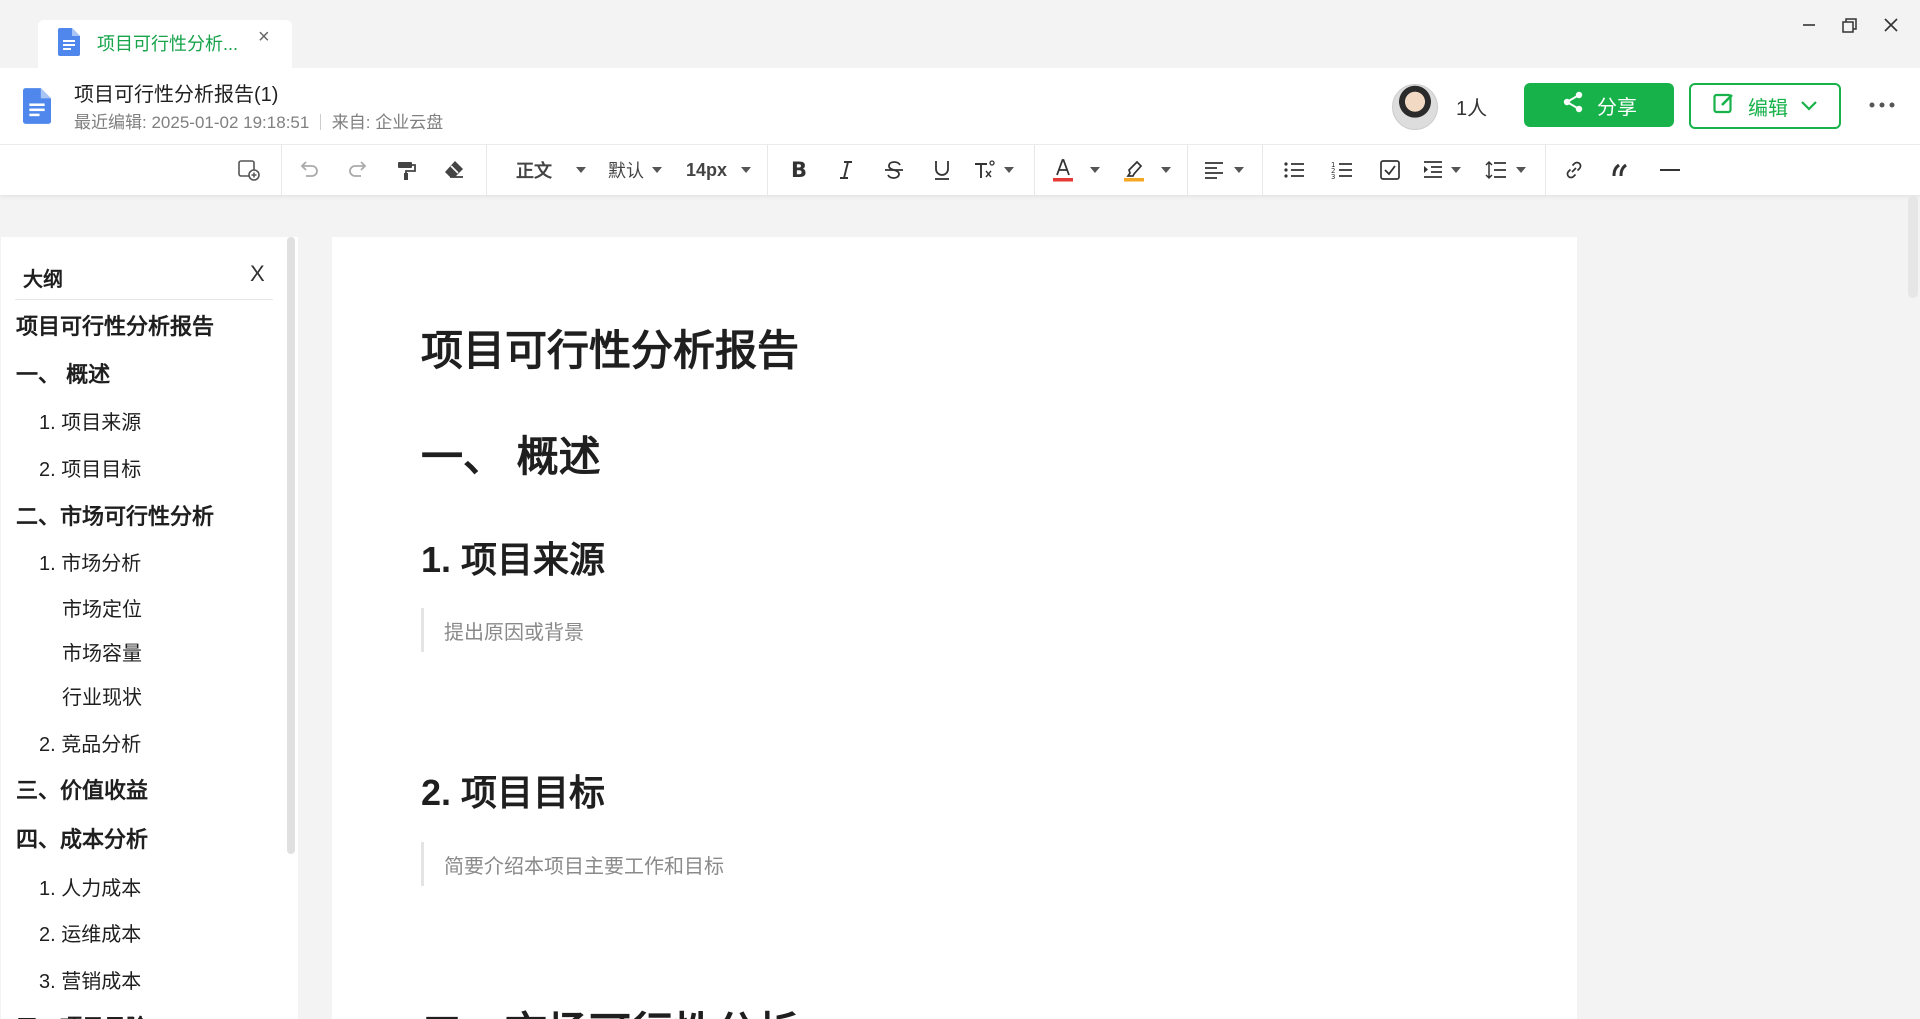 This screenshot has height=1019, width=1920. I want to click on indent-menu, so click(1441, 170).